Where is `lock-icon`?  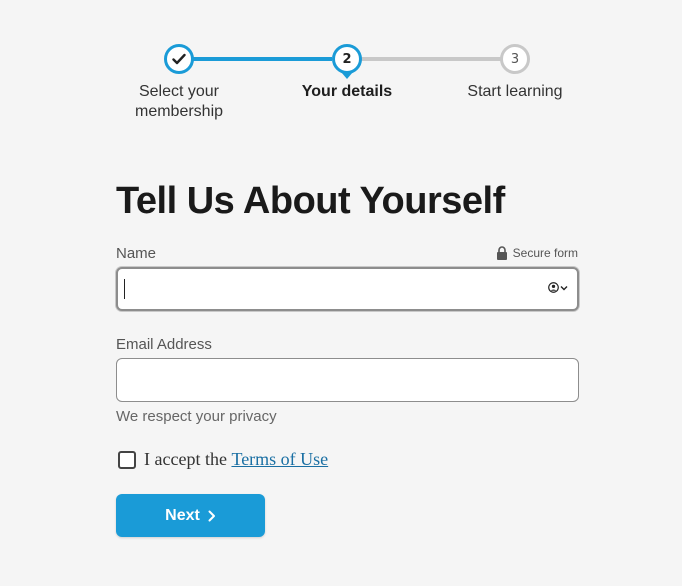
lock-icon is located at coordinates (501, 253).